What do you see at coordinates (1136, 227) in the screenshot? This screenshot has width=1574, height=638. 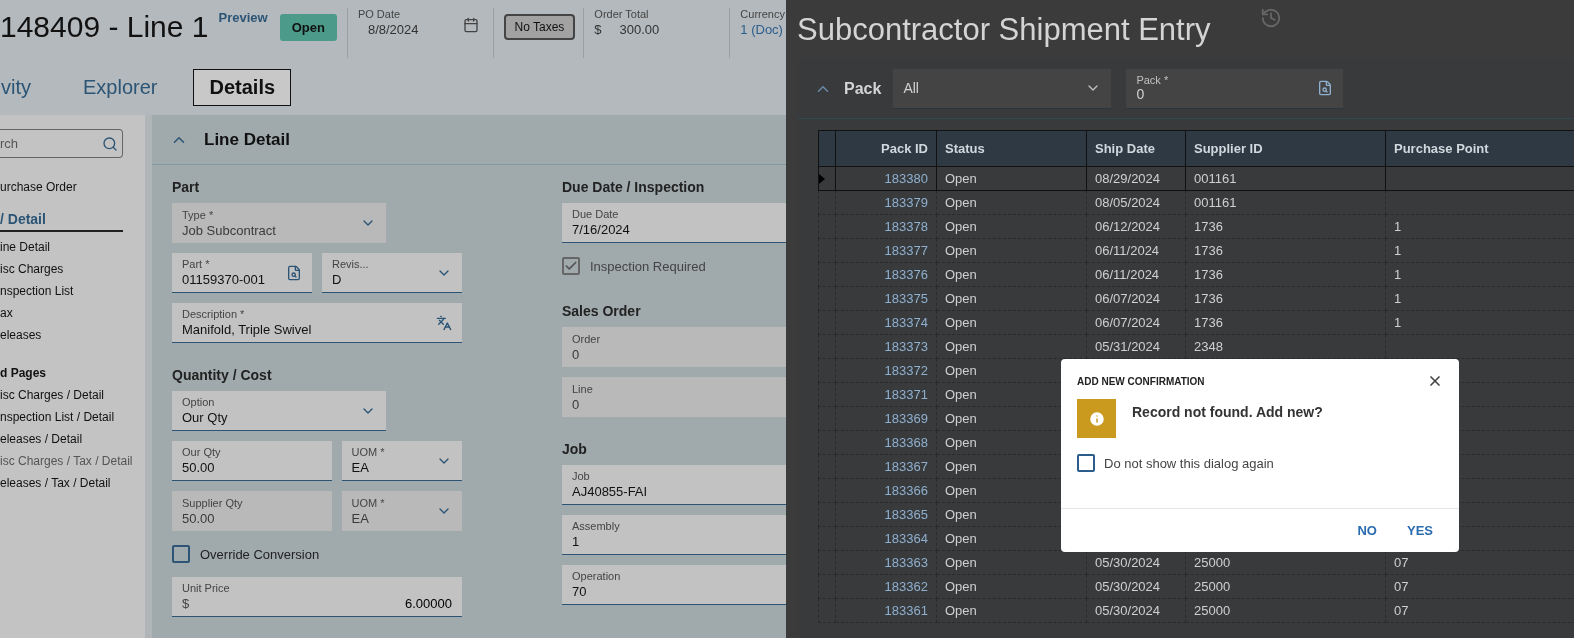 I see `table-cell: 06/12/2024` at bounding box center [1136, 227].